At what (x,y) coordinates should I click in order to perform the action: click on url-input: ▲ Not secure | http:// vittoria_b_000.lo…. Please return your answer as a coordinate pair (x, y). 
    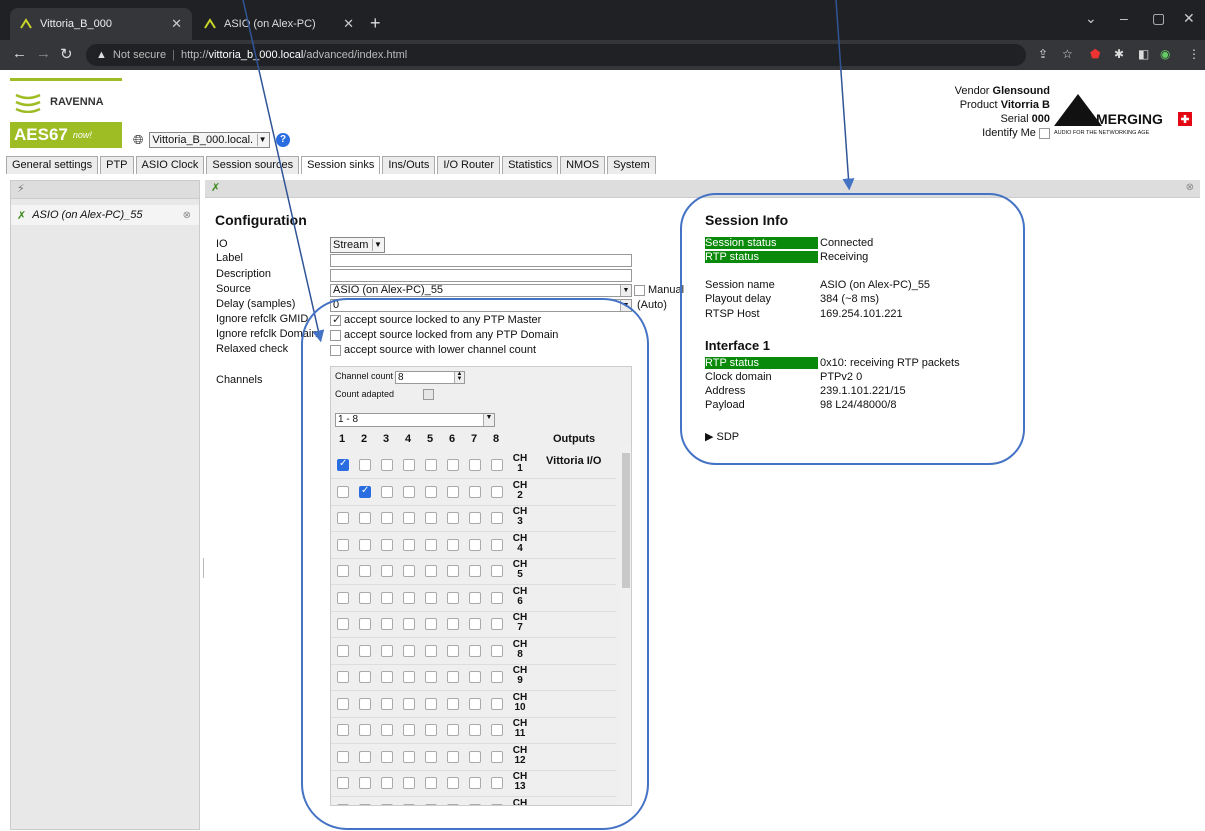
    Looking at the image, I should click on (556, 55).